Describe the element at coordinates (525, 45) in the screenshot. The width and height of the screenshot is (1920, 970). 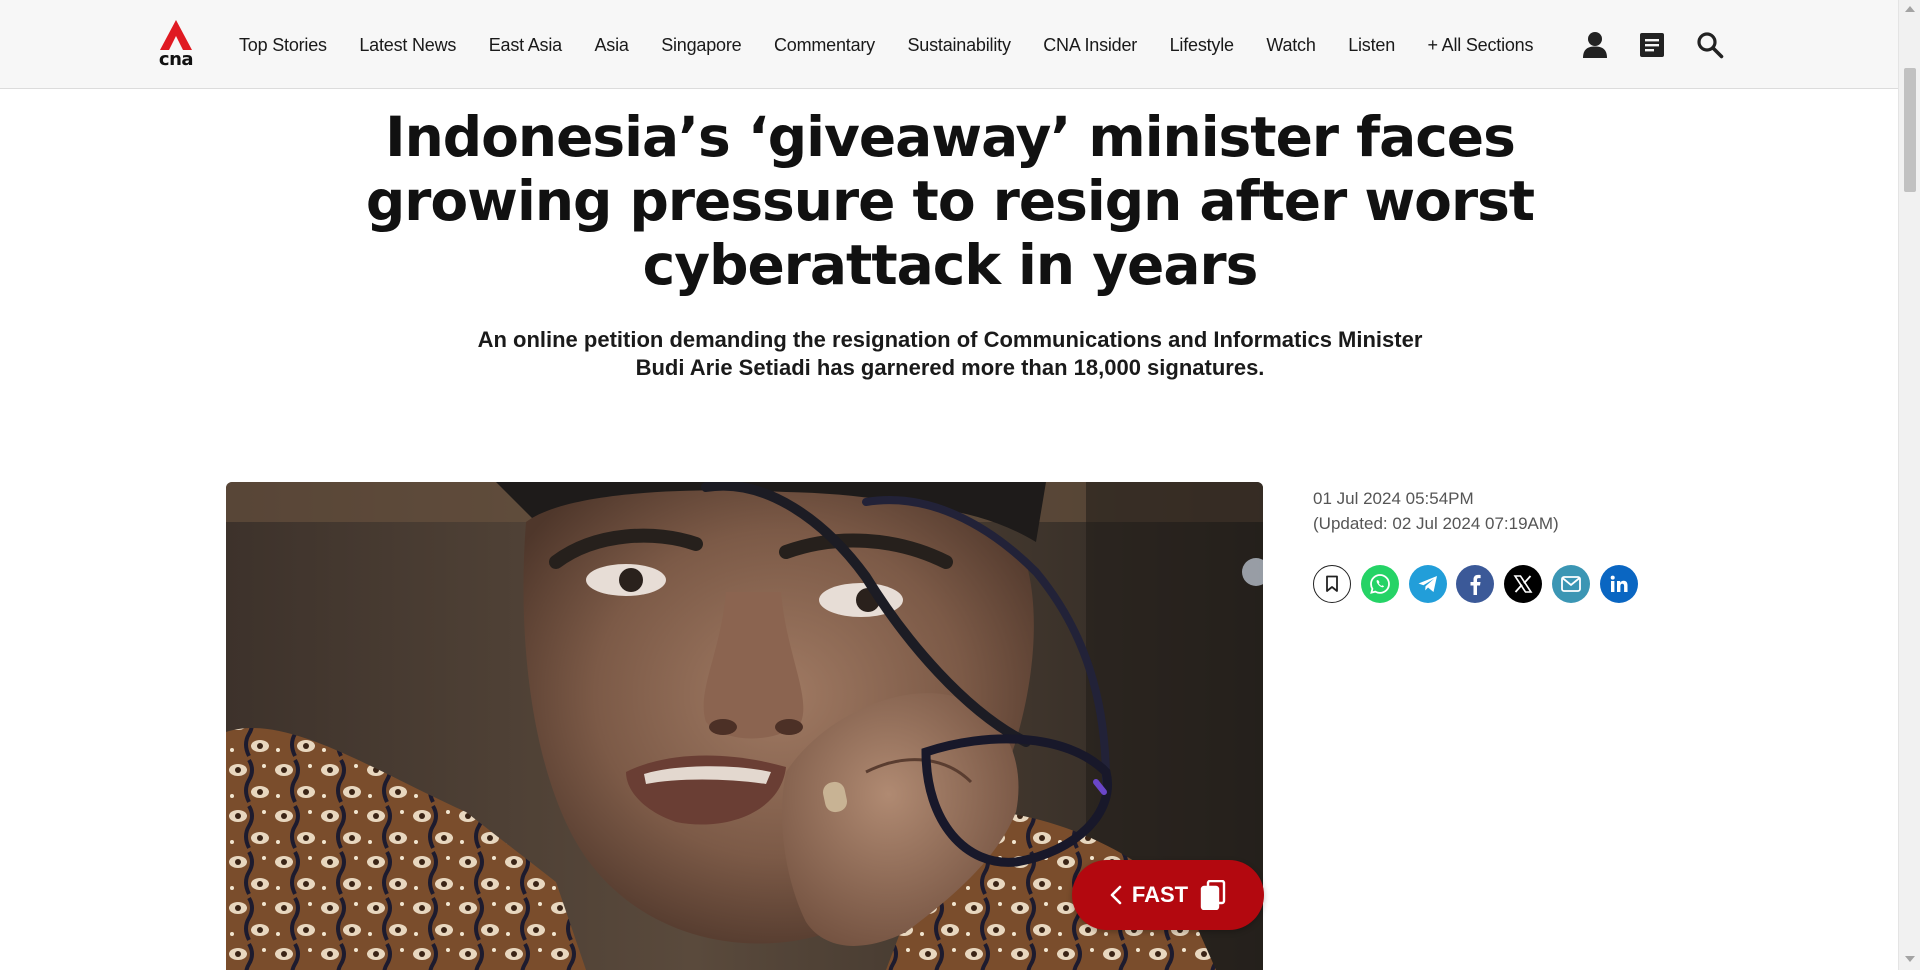
I see `nav-east-asia: East Asia` at that location.